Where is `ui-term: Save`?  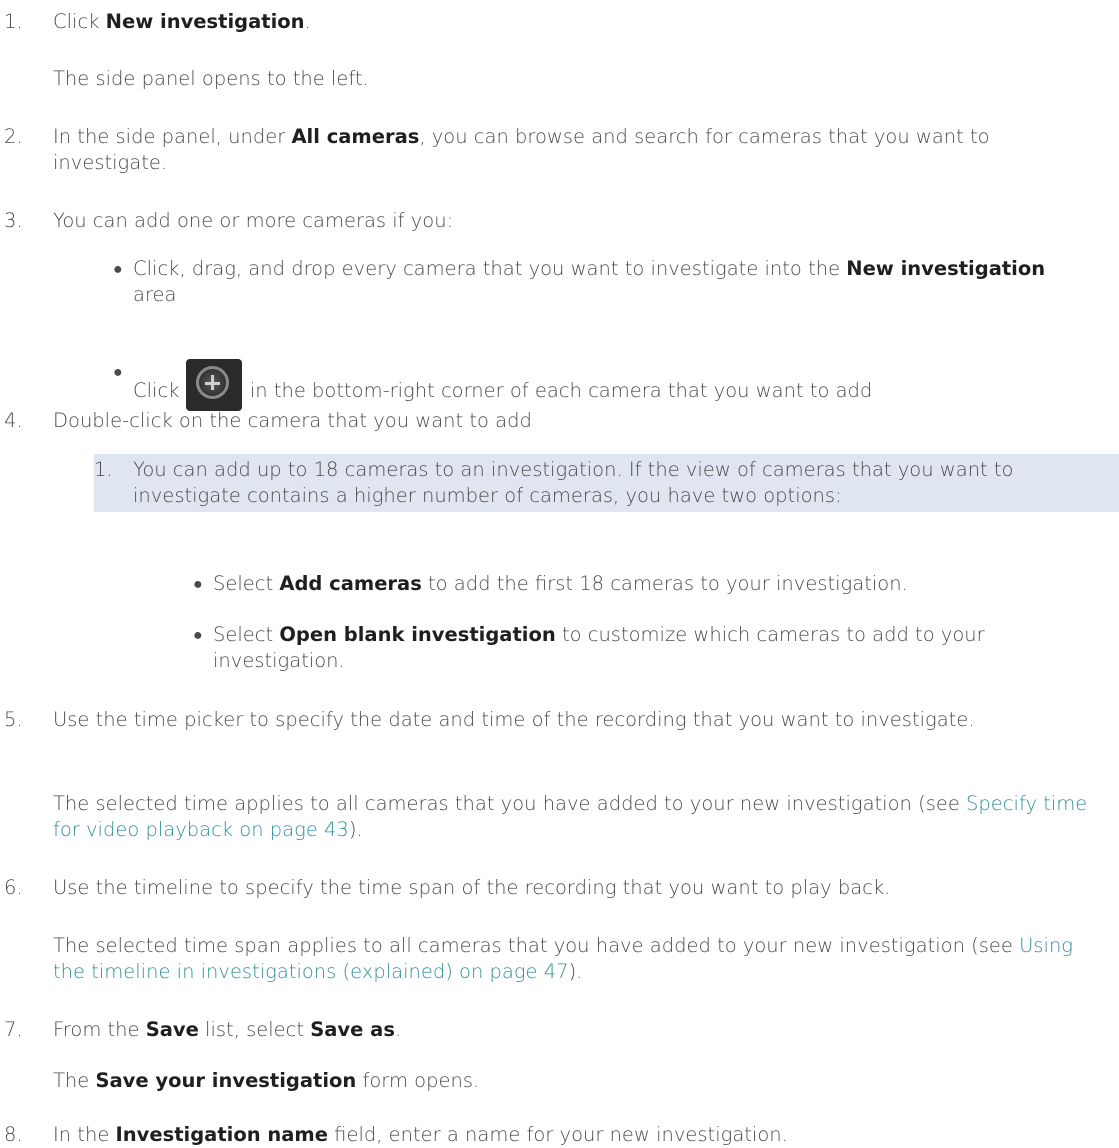 ui-term: Save is located at coordinates (172, 1029).